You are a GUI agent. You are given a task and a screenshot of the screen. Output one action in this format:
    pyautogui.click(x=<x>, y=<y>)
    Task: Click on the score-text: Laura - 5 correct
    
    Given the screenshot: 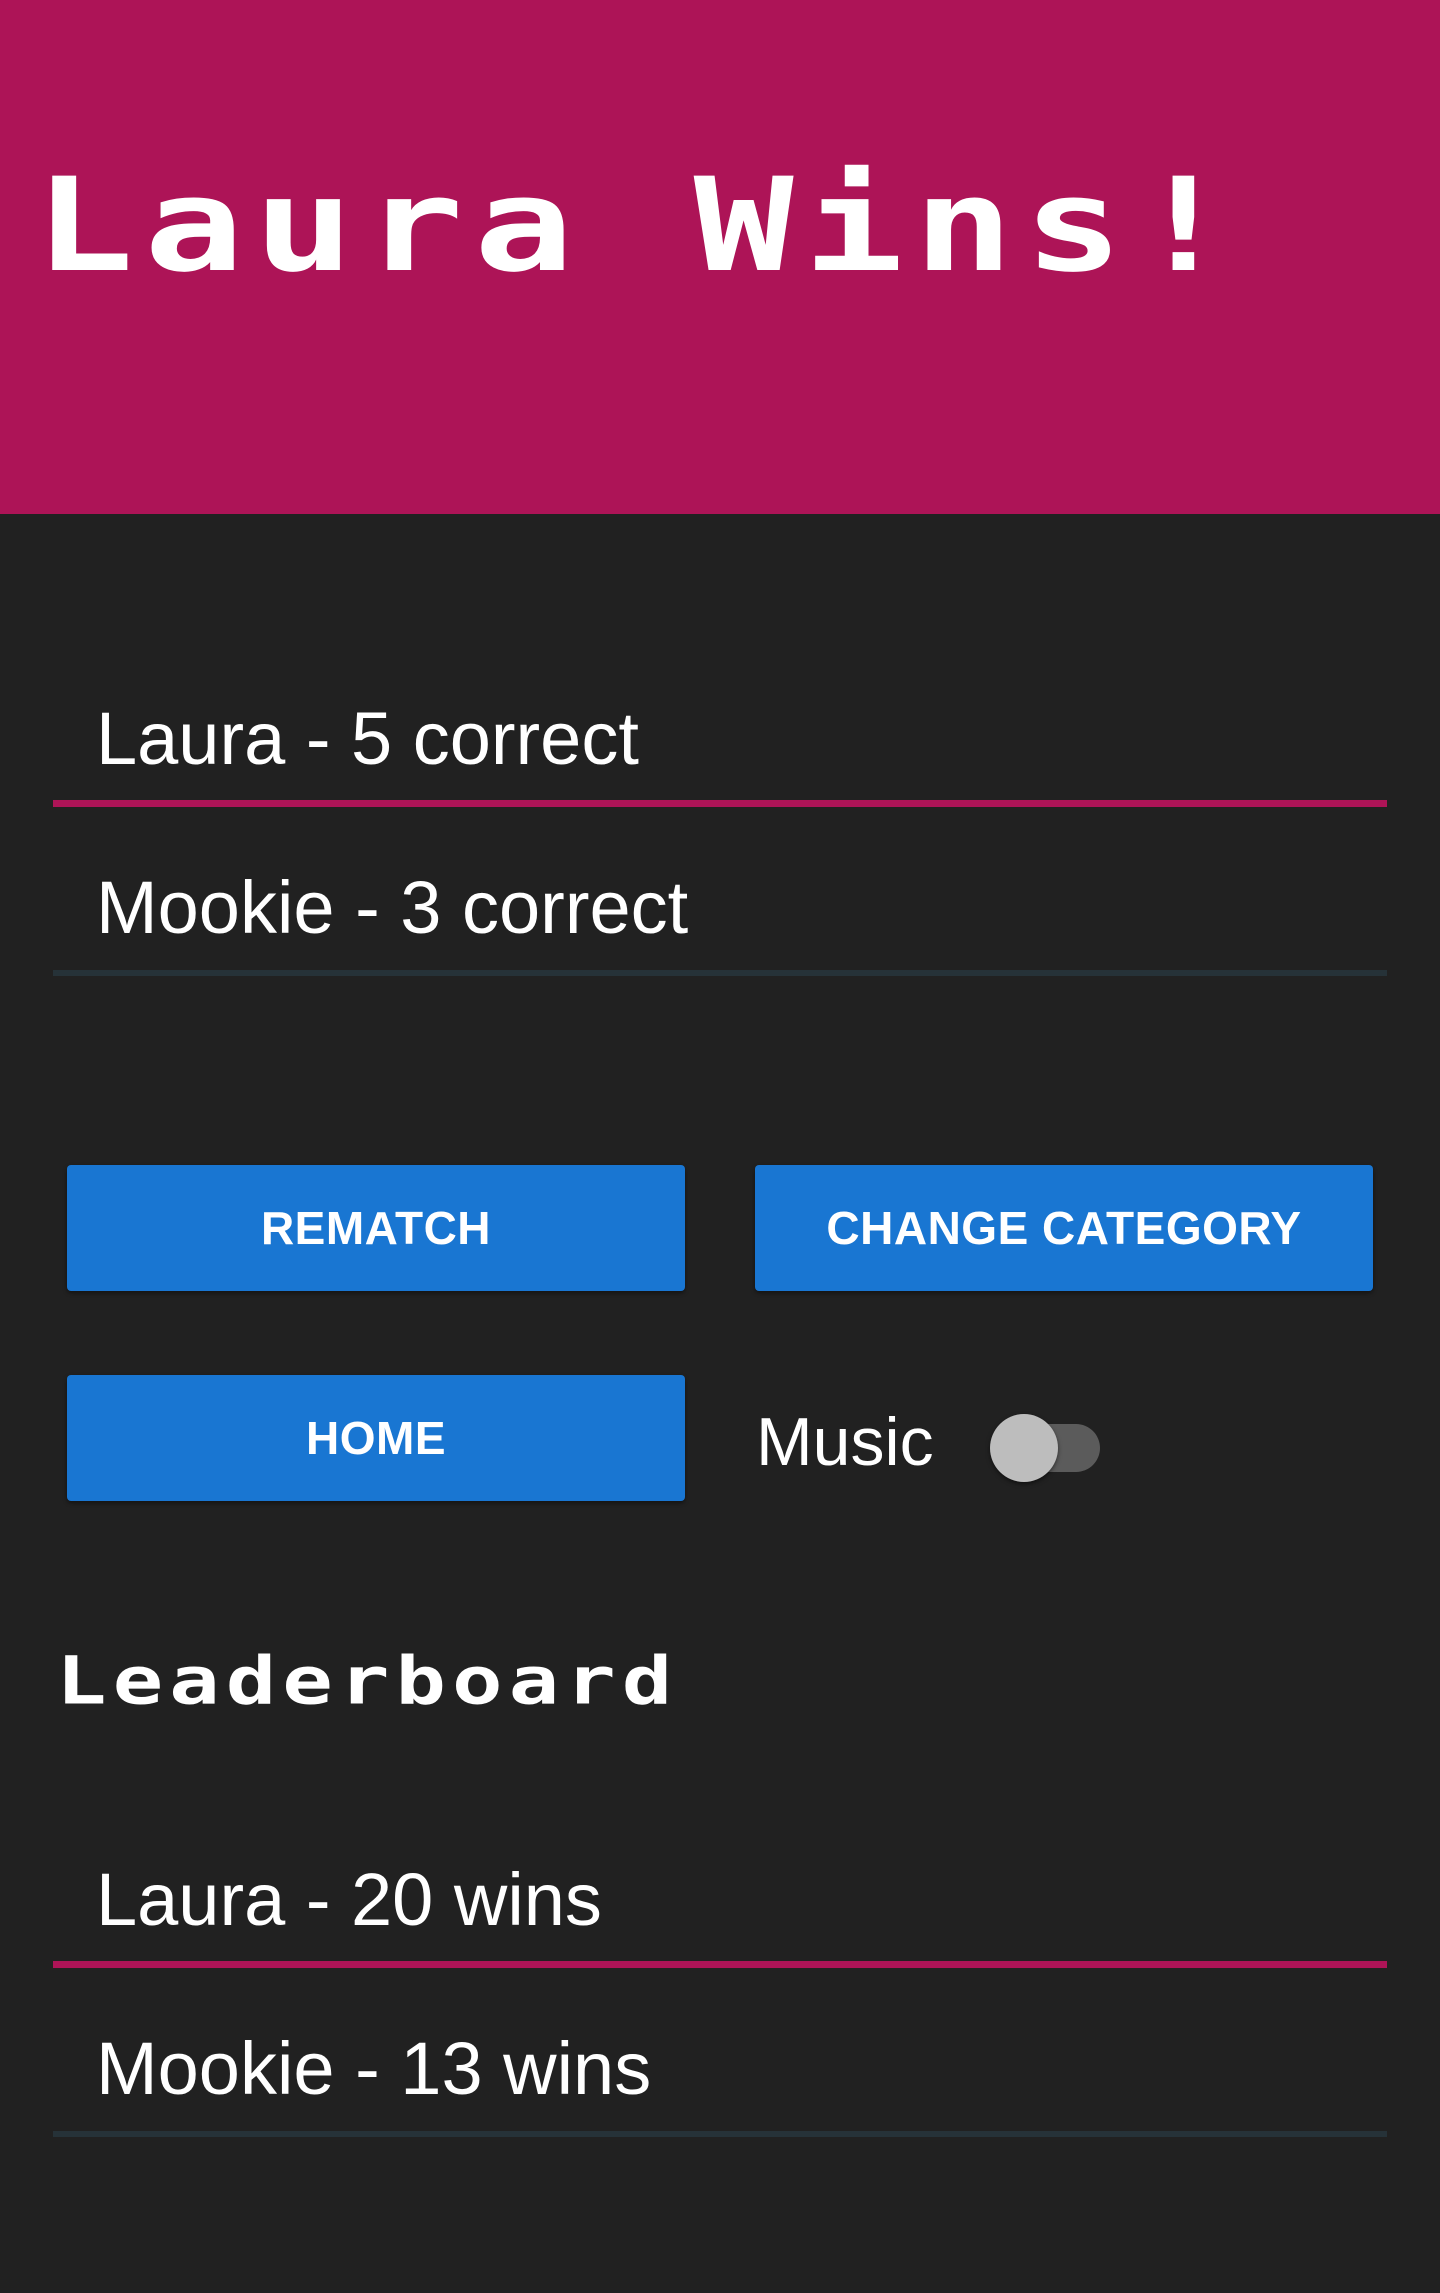 What is the action you would take?
    pyautogui.click(x=367, y=738)
    